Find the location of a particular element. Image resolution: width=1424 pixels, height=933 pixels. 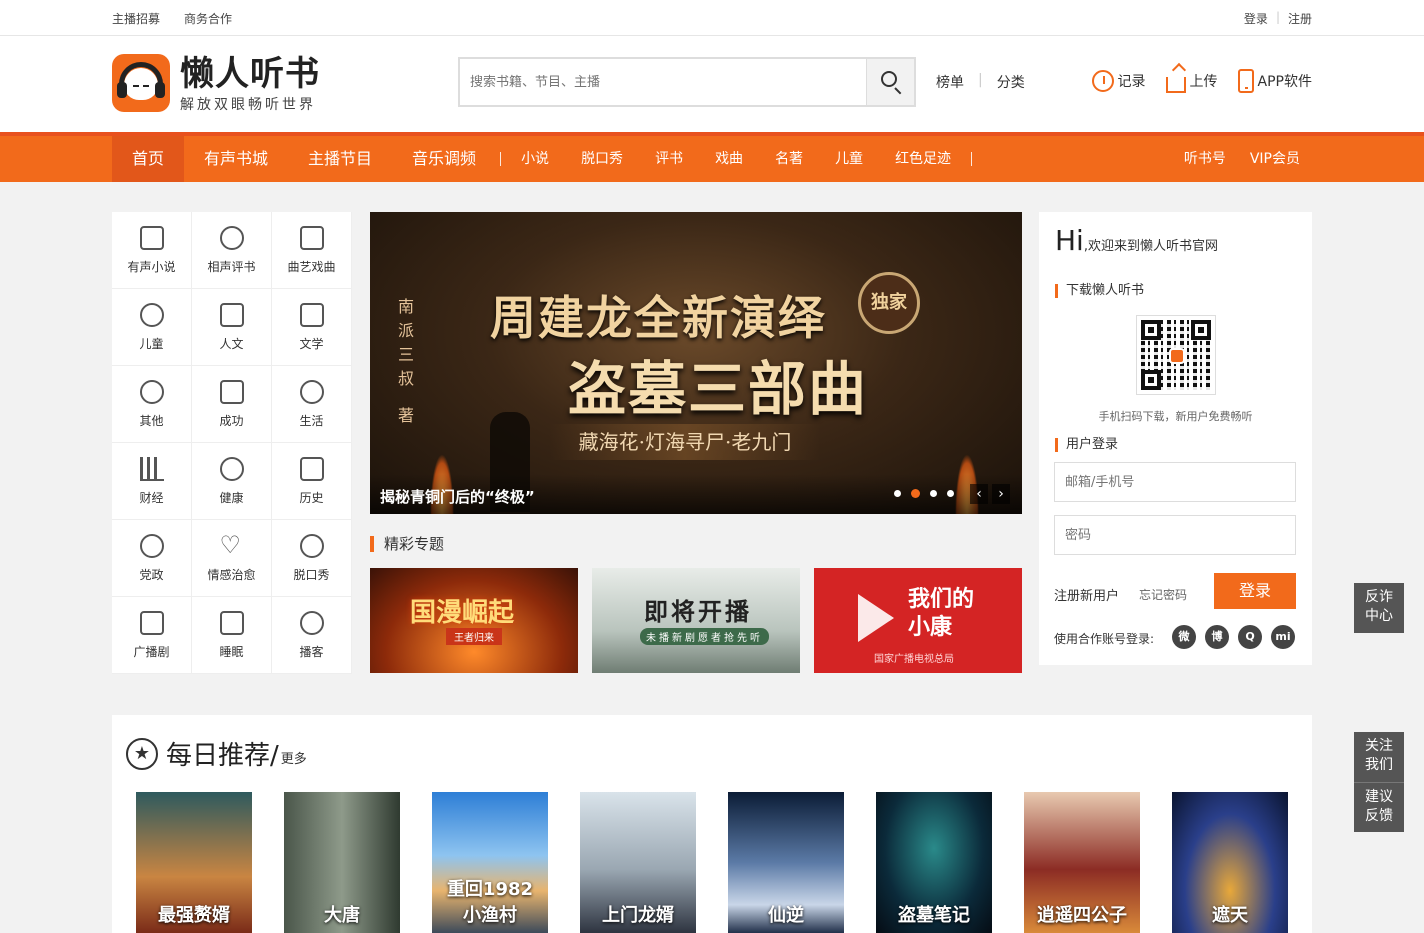

search-button is located at coordinates (890, 82).